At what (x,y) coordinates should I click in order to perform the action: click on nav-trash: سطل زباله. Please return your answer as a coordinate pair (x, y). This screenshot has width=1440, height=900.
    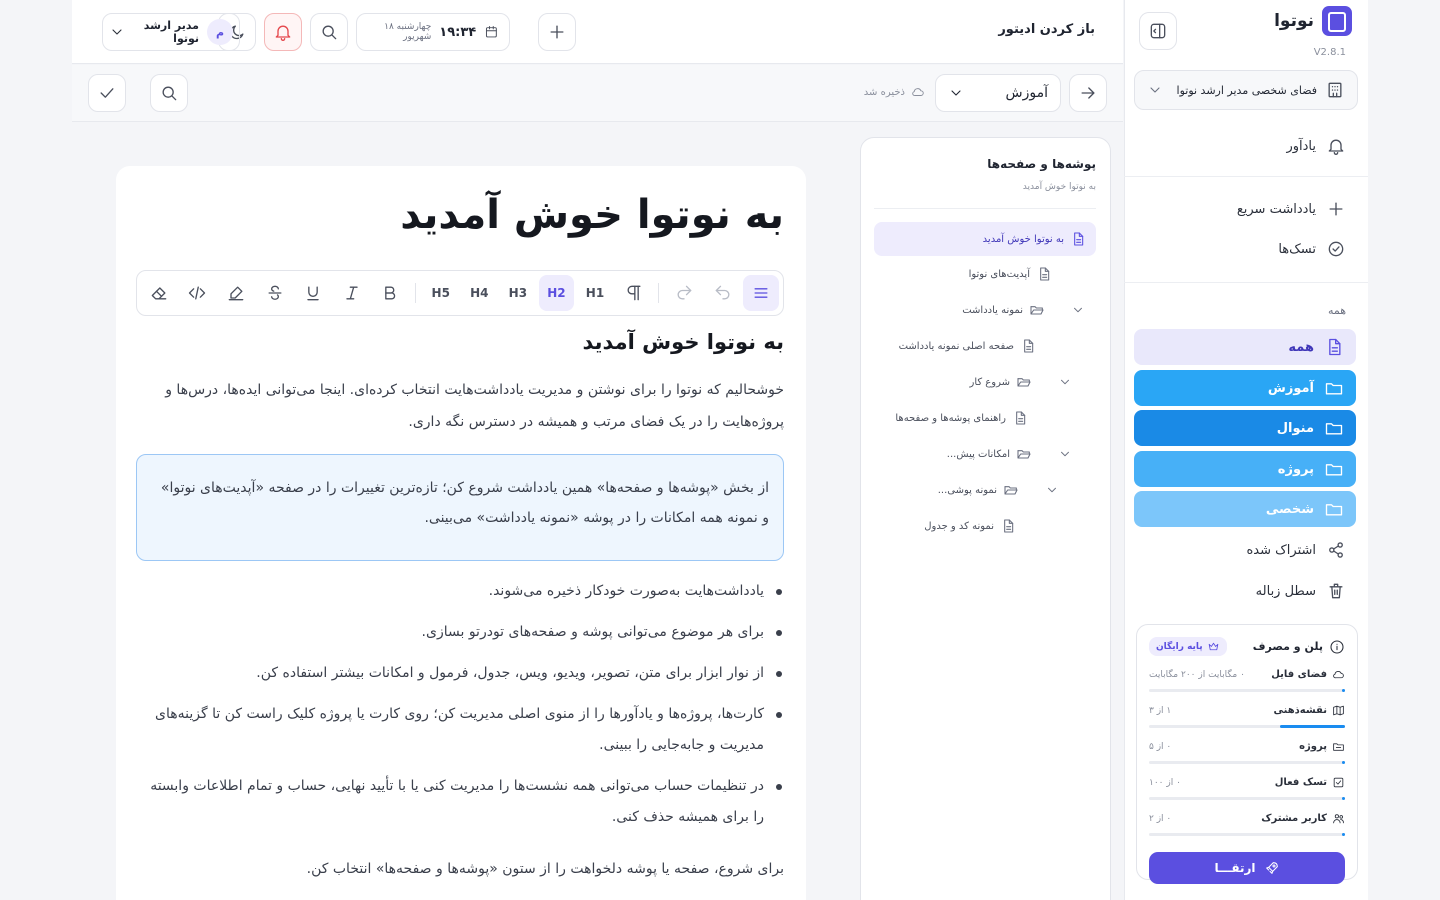
    Looking at the image, I should click on (1245, 591).